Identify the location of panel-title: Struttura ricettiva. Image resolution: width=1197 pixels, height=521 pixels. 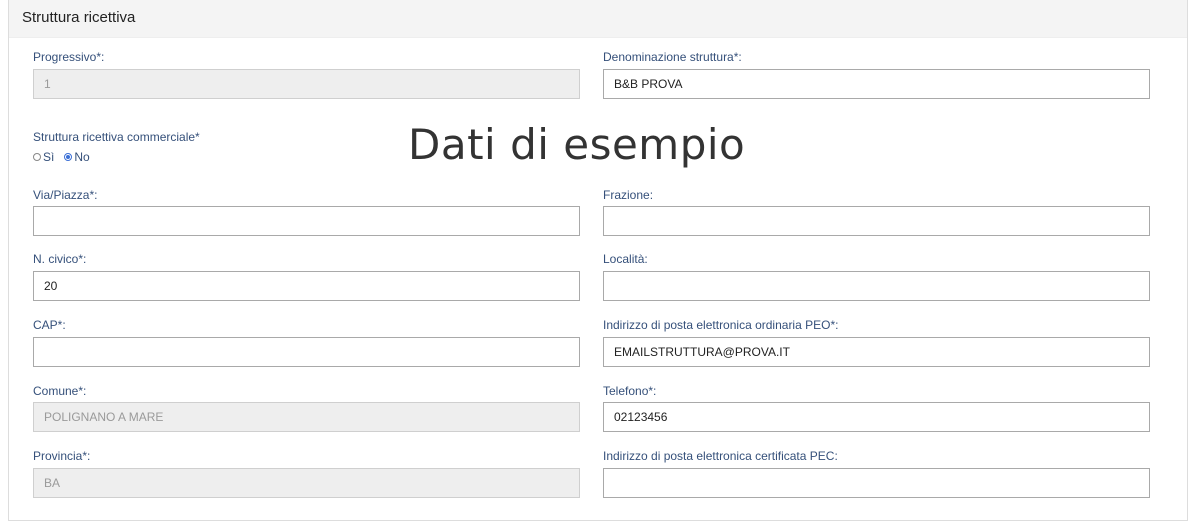
(79, 17).